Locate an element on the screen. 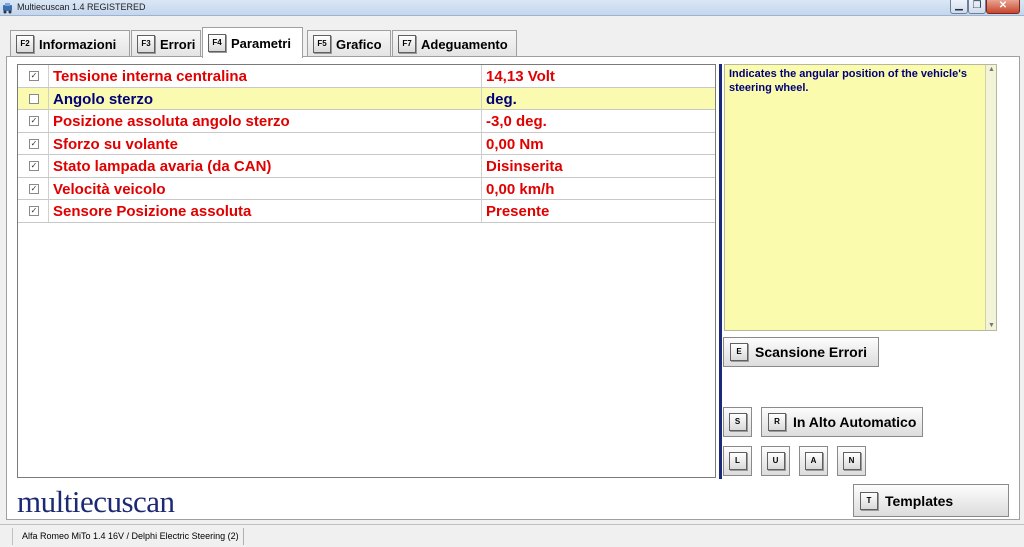 The image size is (1024, 547). tab-adeguamento: F7 Adeguamento is located at coordinates (454, 43).